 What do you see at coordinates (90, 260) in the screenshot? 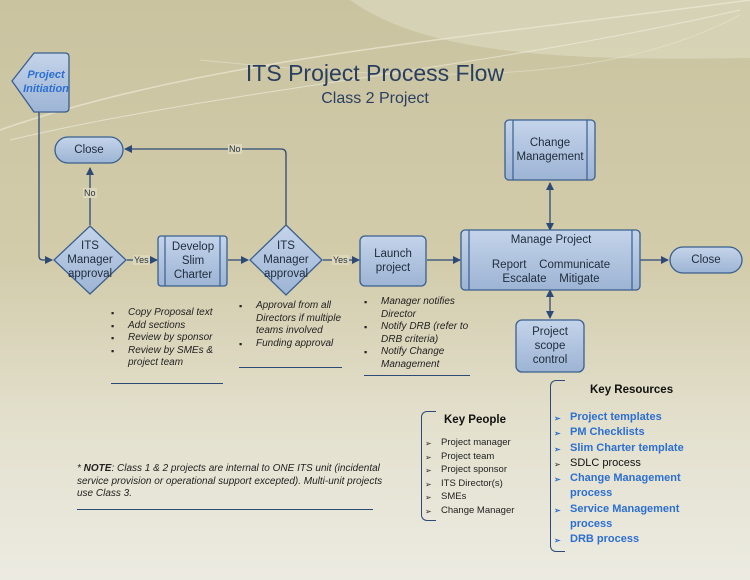
I see `its-approval-1-node: ITS Manager approval` at bounding box center [90, 260].